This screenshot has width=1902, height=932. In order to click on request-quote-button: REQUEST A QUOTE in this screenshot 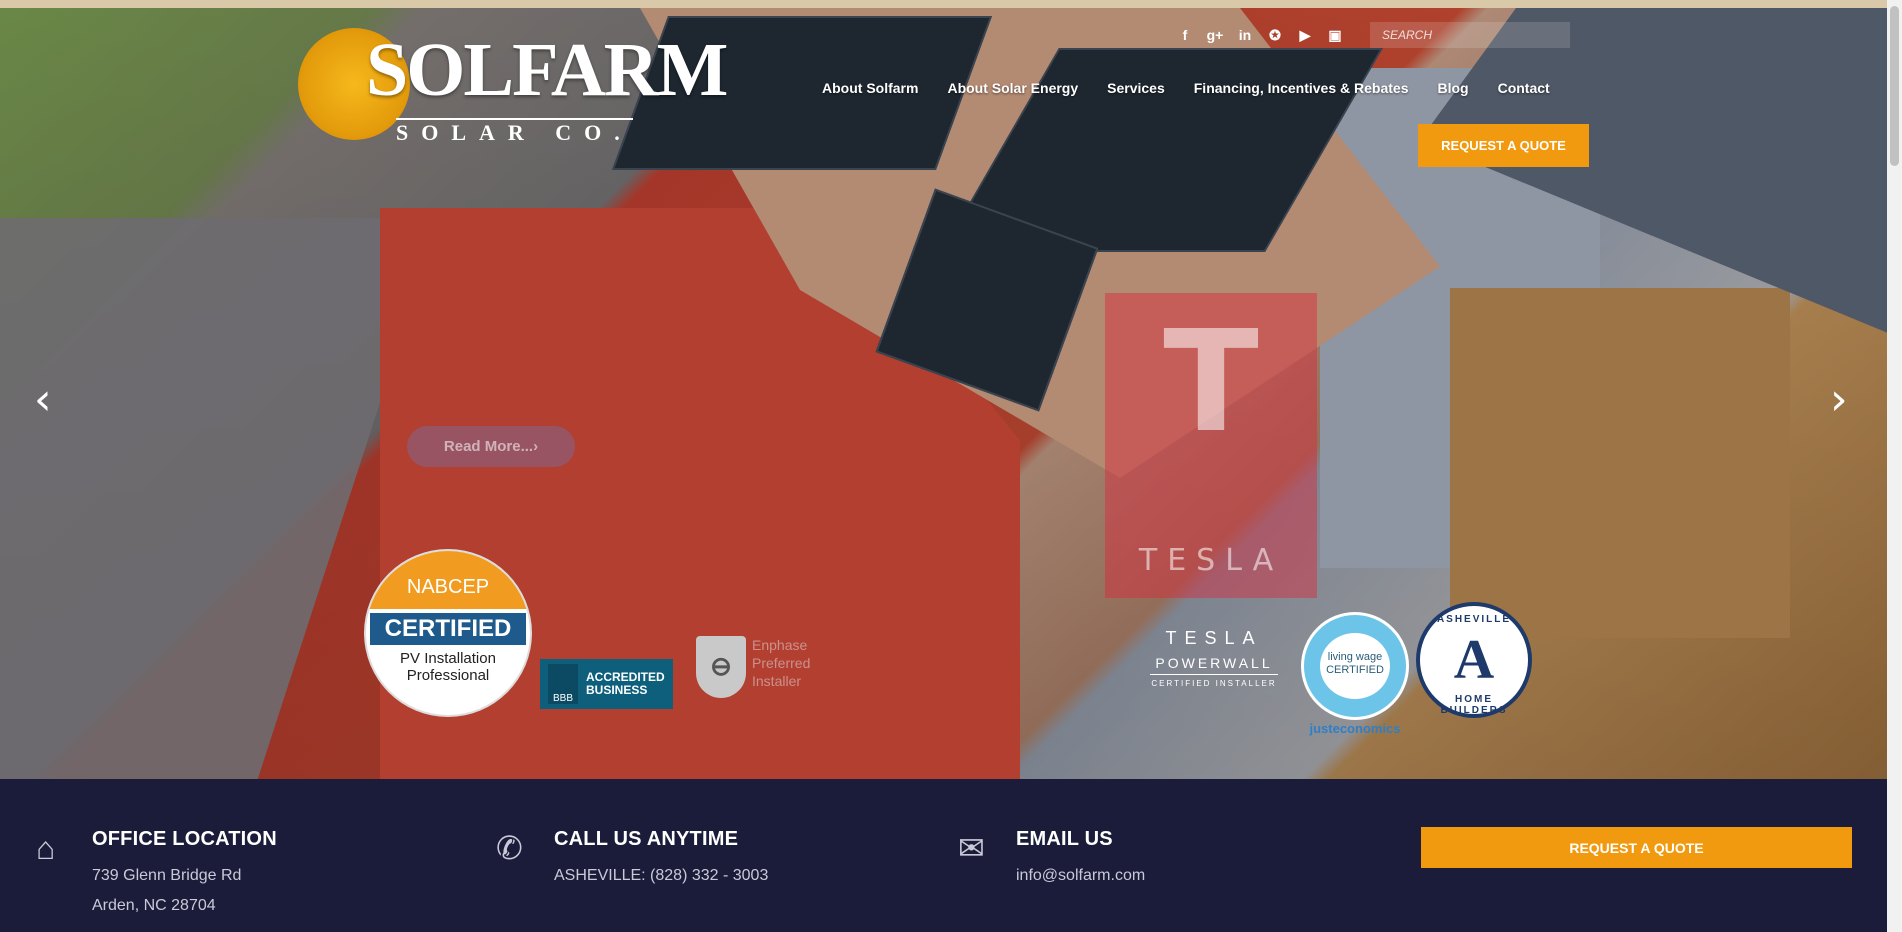, I will do `click(1503, 145)`.